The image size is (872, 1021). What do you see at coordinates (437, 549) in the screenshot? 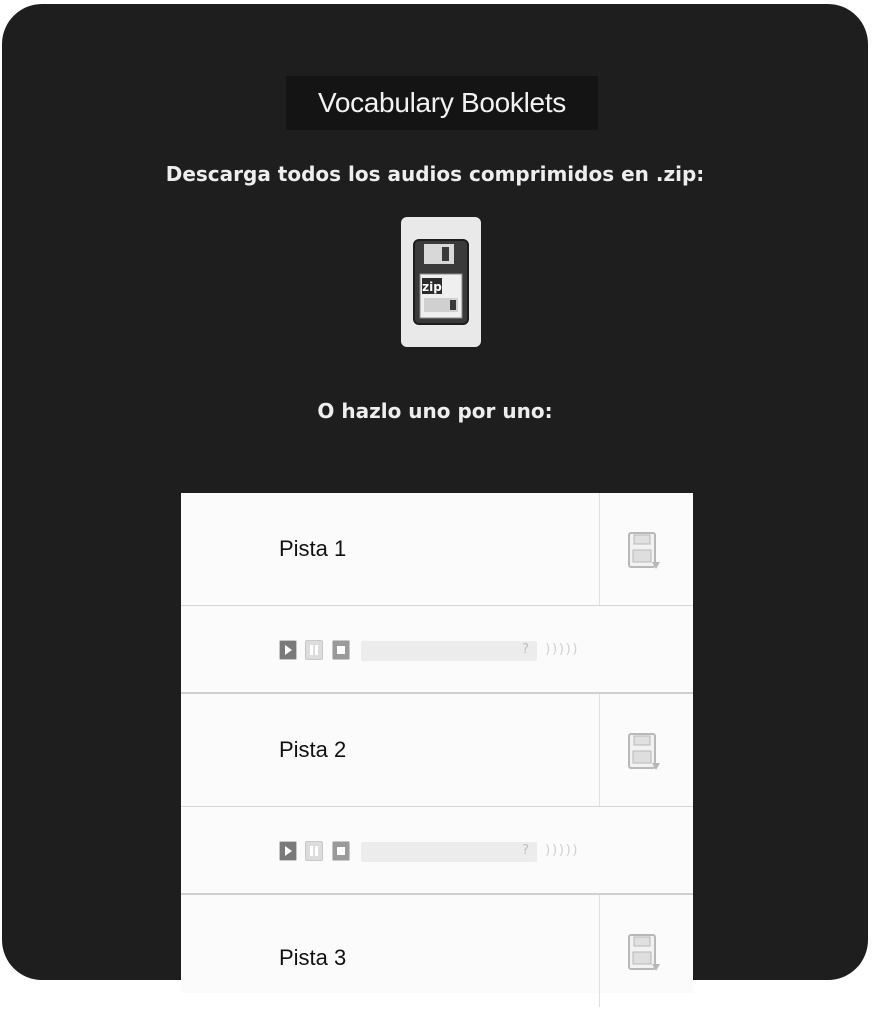
I see `track-row: Pista 1` at bounding box center [437, 549].